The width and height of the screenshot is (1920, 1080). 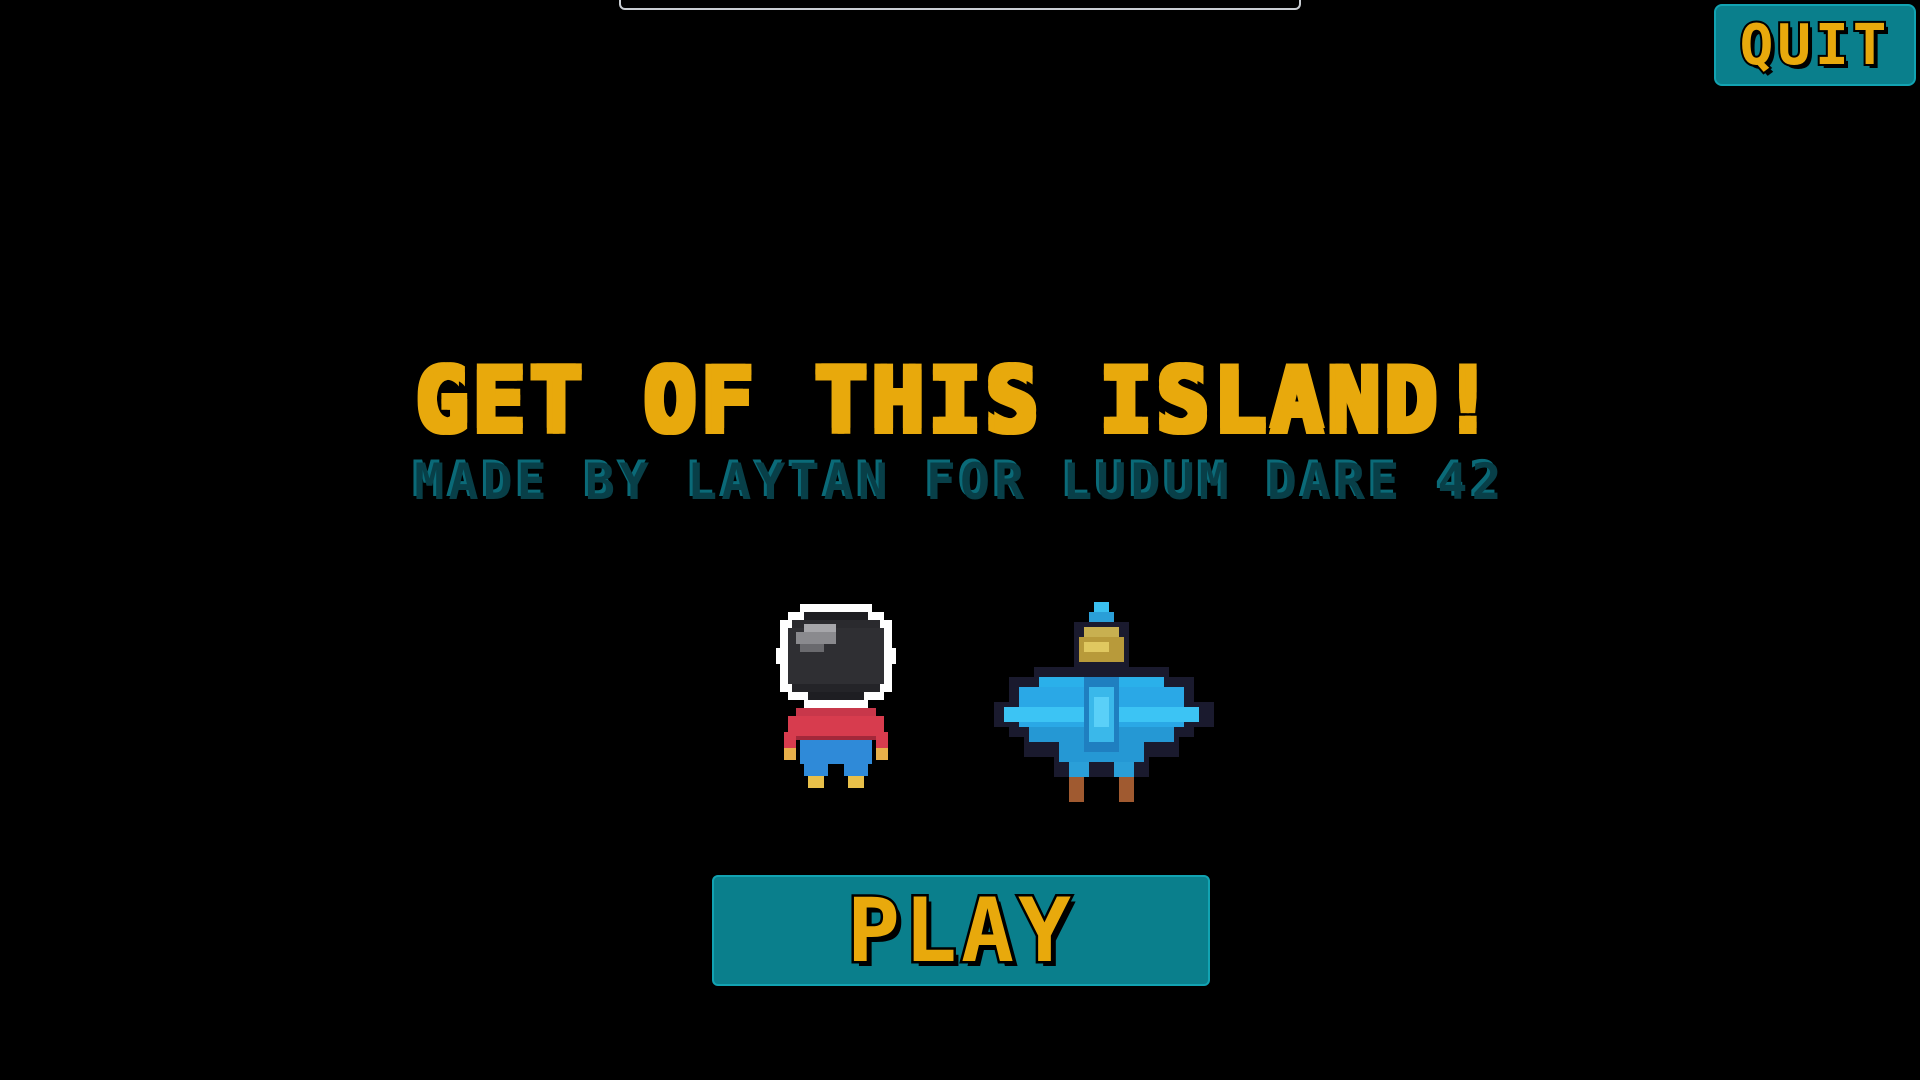 I want to click on quit-button: QUIT, so click(x=1815, y=45).